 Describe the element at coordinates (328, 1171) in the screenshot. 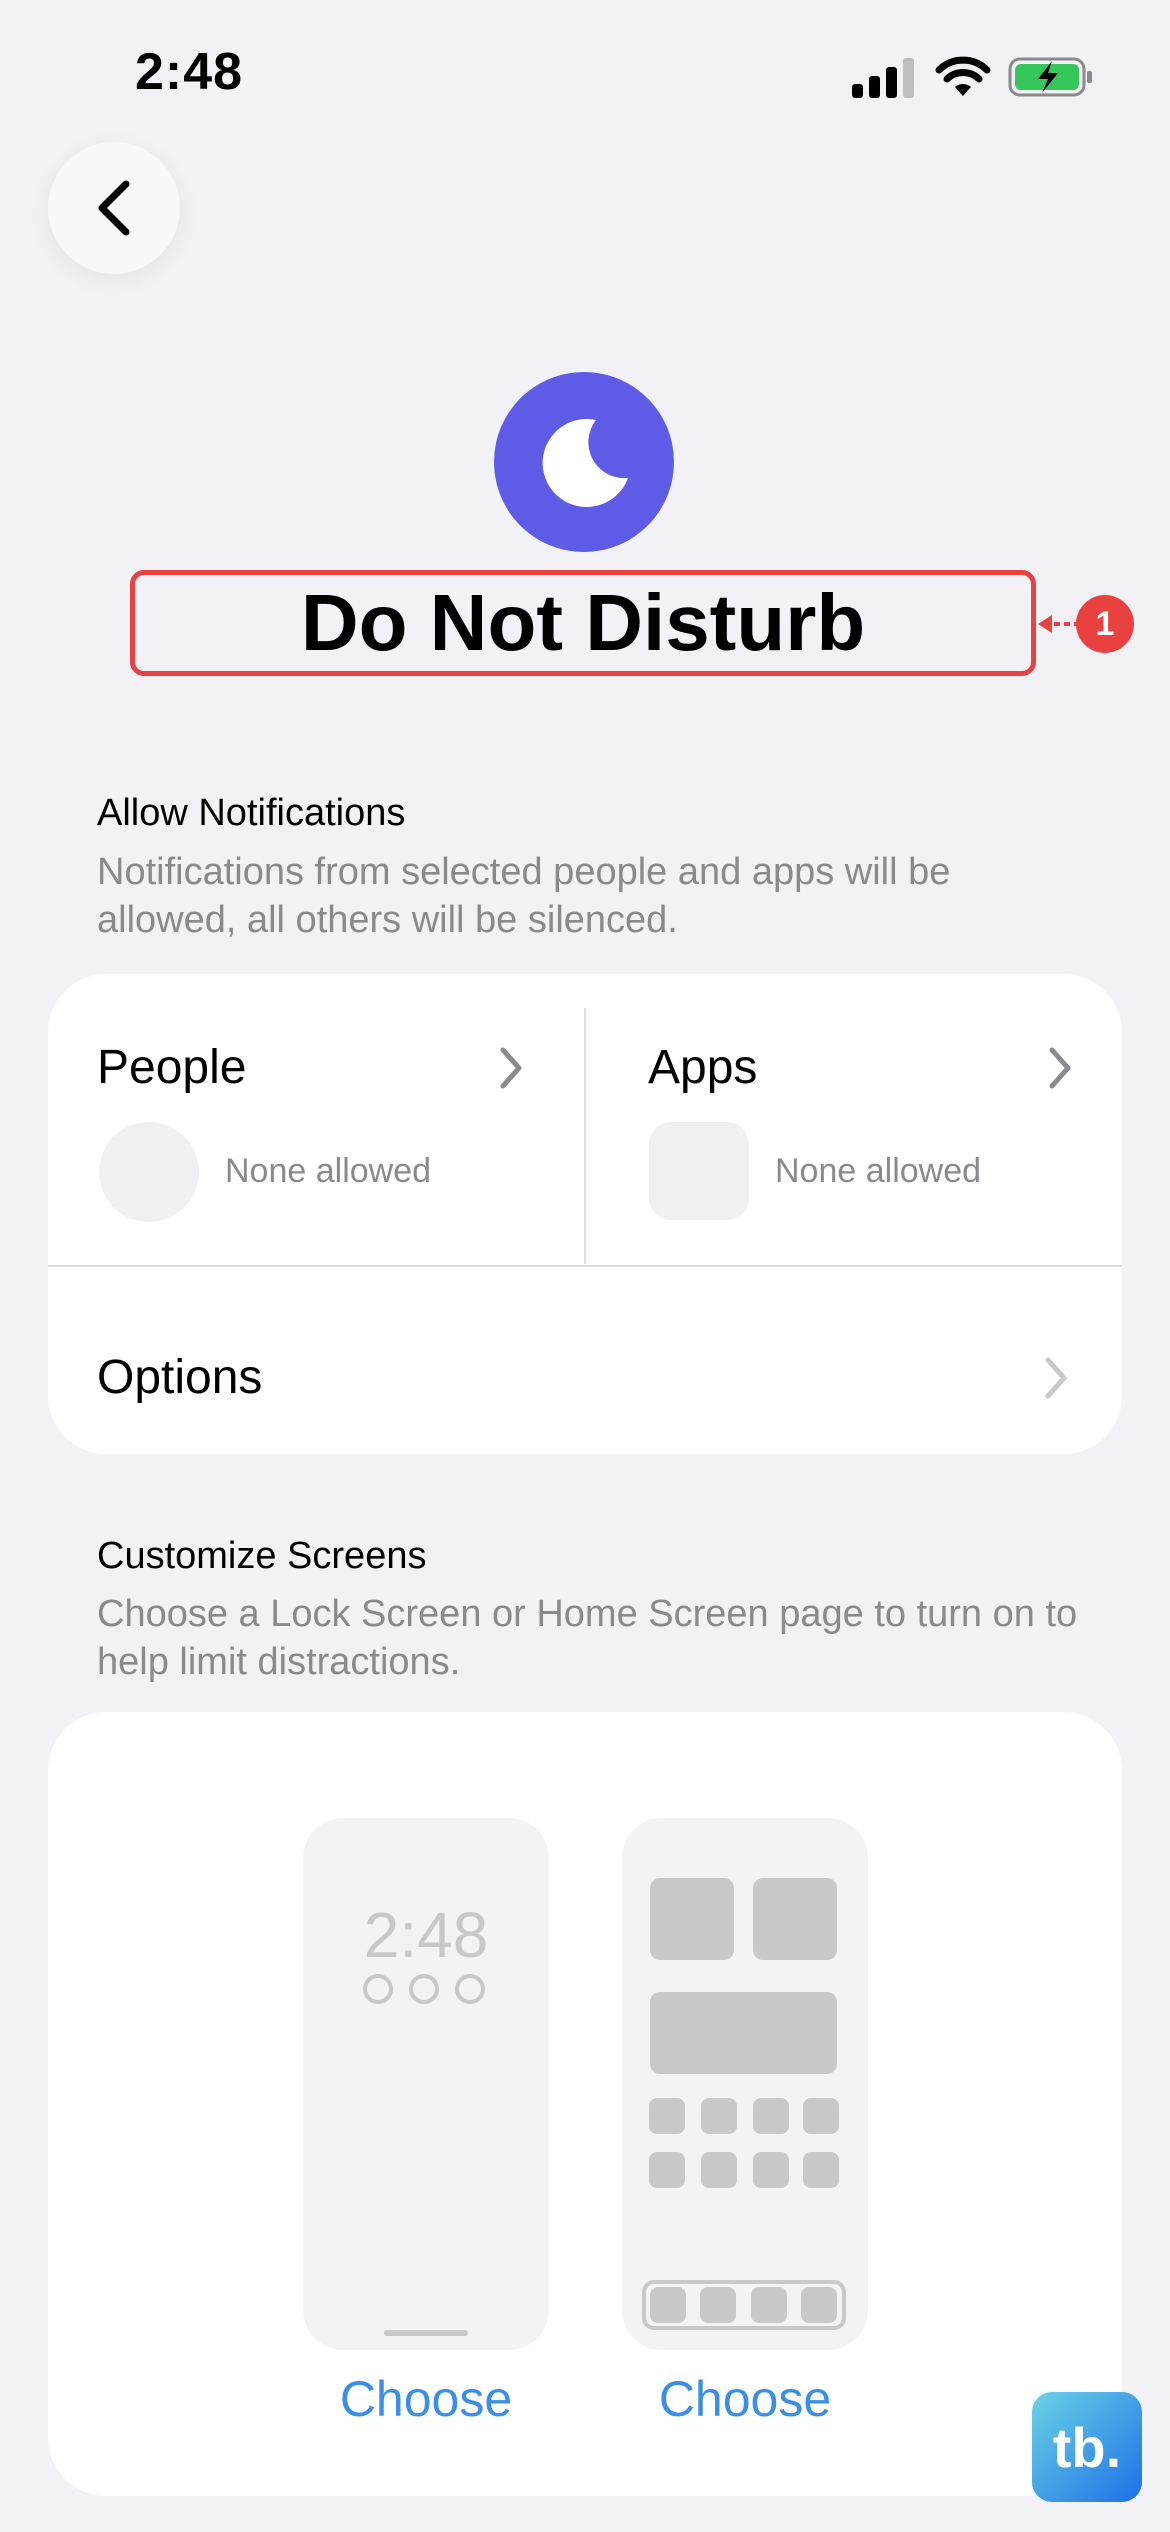

I see `people-status: None allowed` at that location.